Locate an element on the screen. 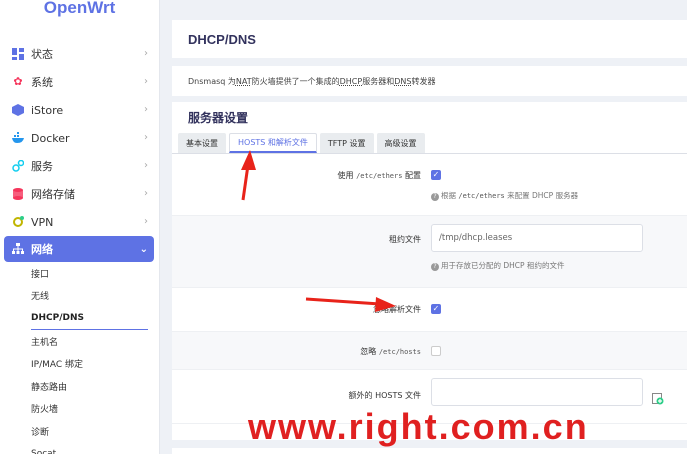  gear-icon: ✿ is located at coordinates (18, 81).